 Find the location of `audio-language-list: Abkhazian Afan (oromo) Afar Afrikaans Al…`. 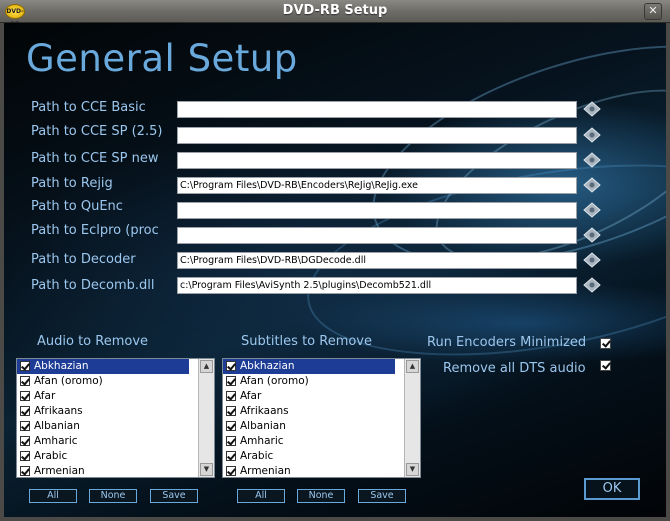

audio-language-list: Abkhazian Afan (oromo) Afar Afrikaans Al… is located at coordinates (115, 418).